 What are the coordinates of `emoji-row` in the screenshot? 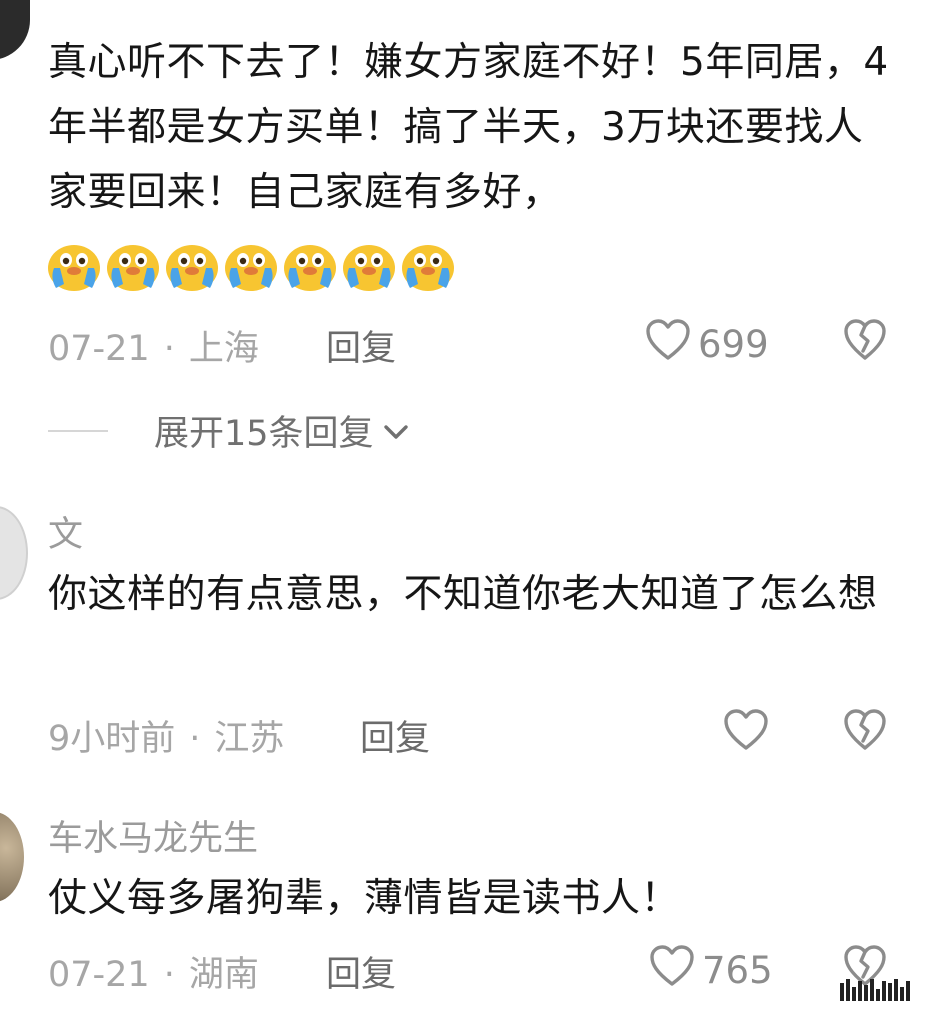 It's located at (251, 268).